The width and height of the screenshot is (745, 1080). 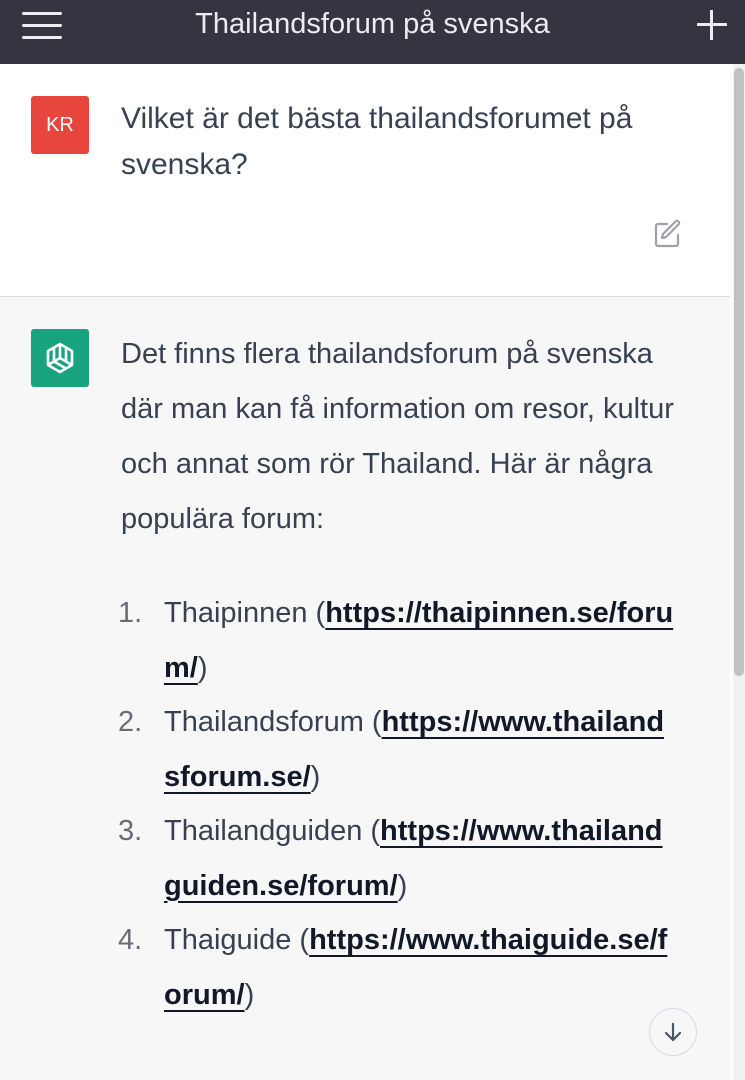 I want to click on scrollbar, so click(x=739, y=572).